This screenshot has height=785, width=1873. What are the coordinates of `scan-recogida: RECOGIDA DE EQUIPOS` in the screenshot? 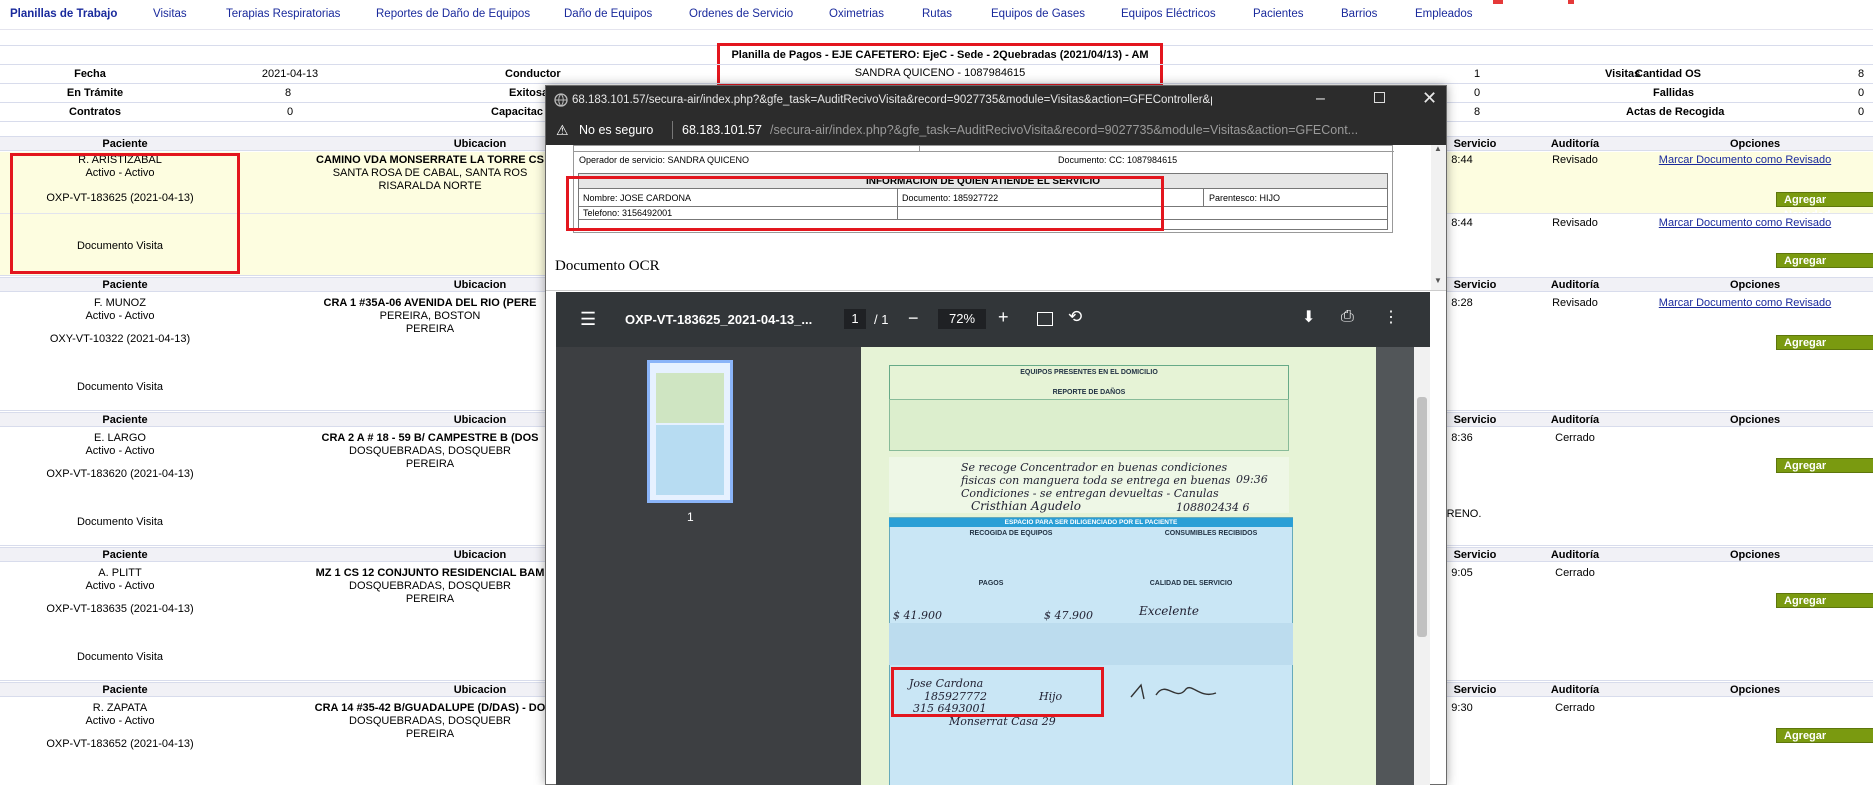 It's located at (1011, 533).